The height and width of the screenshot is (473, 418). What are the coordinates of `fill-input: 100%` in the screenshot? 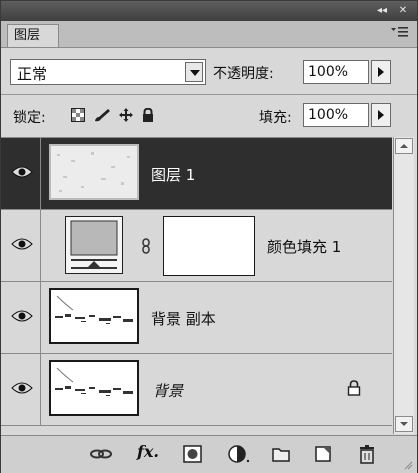 It's located at (336, 115).